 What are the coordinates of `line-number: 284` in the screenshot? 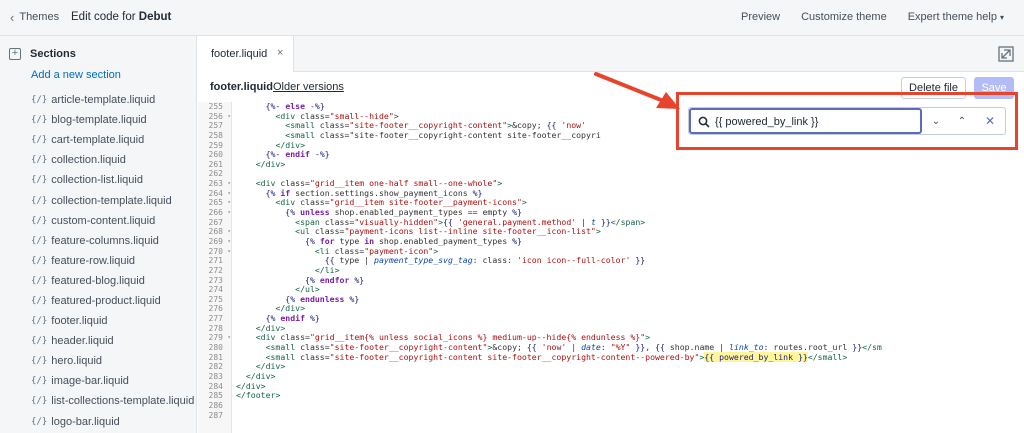 It's located at (215, 386).